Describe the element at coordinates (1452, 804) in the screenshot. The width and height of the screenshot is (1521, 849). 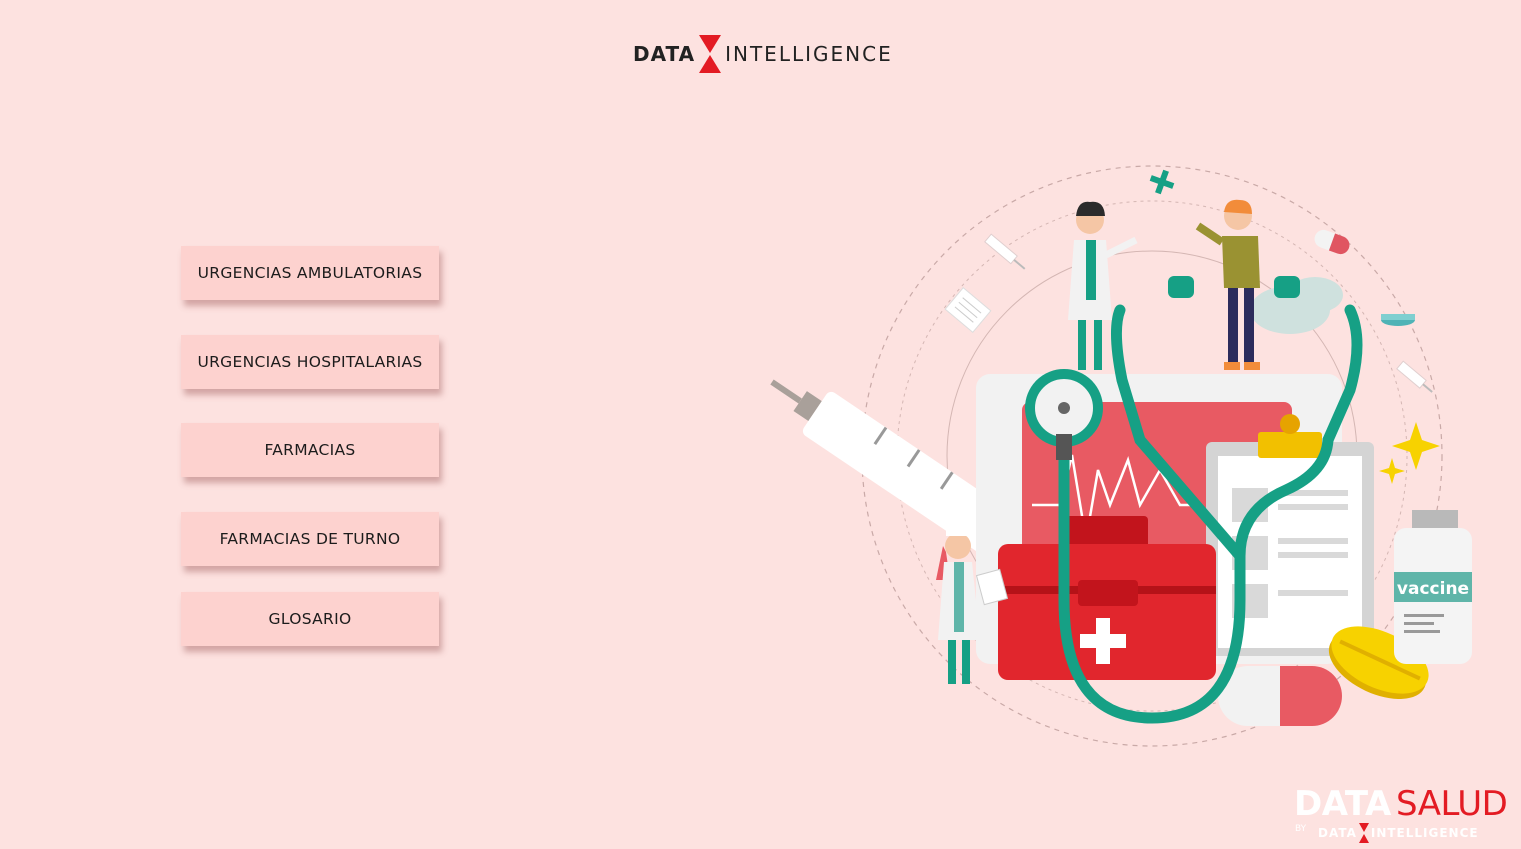
I see `brand-word-salud: SALUD` at that location.